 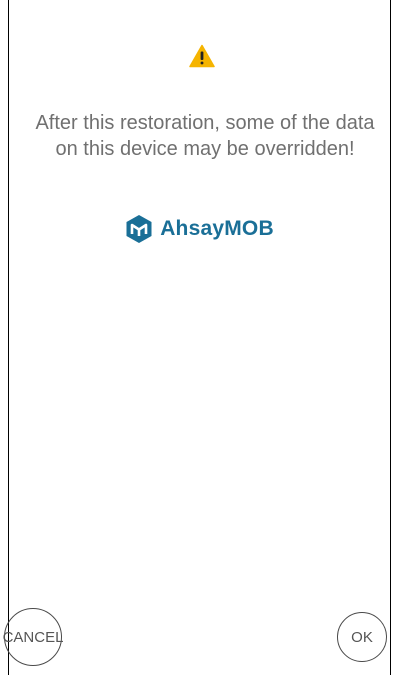 What do you see at coordinates (362, 637) in the screenshot?
I see `ok-button: OK` at bounding box center [362, 637].